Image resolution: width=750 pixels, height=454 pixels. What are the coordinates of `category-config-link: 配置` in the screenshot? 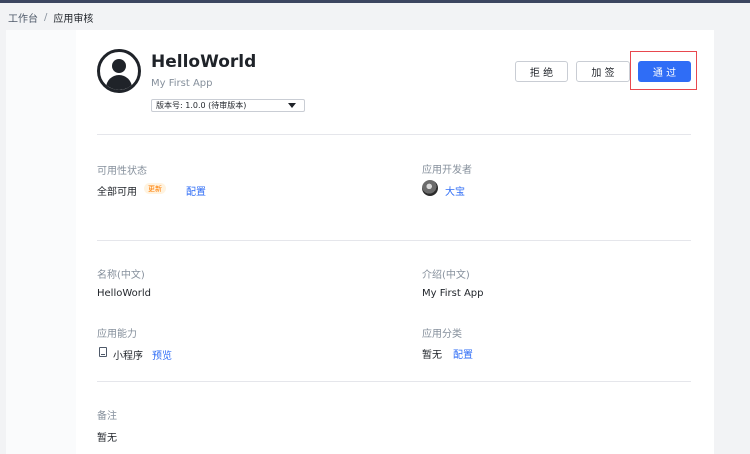 It's located at (463, 353).